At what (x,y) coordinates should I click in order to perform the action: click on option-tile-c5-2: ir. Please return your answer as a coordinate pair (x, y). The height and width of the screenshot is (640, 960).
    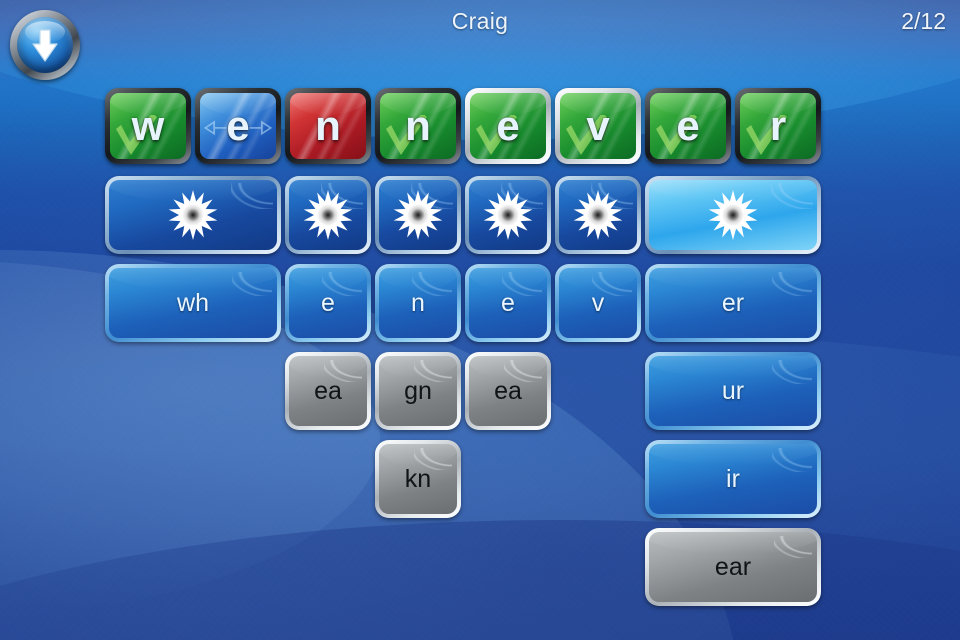
    Looking at the image, I should click on (733, 479).